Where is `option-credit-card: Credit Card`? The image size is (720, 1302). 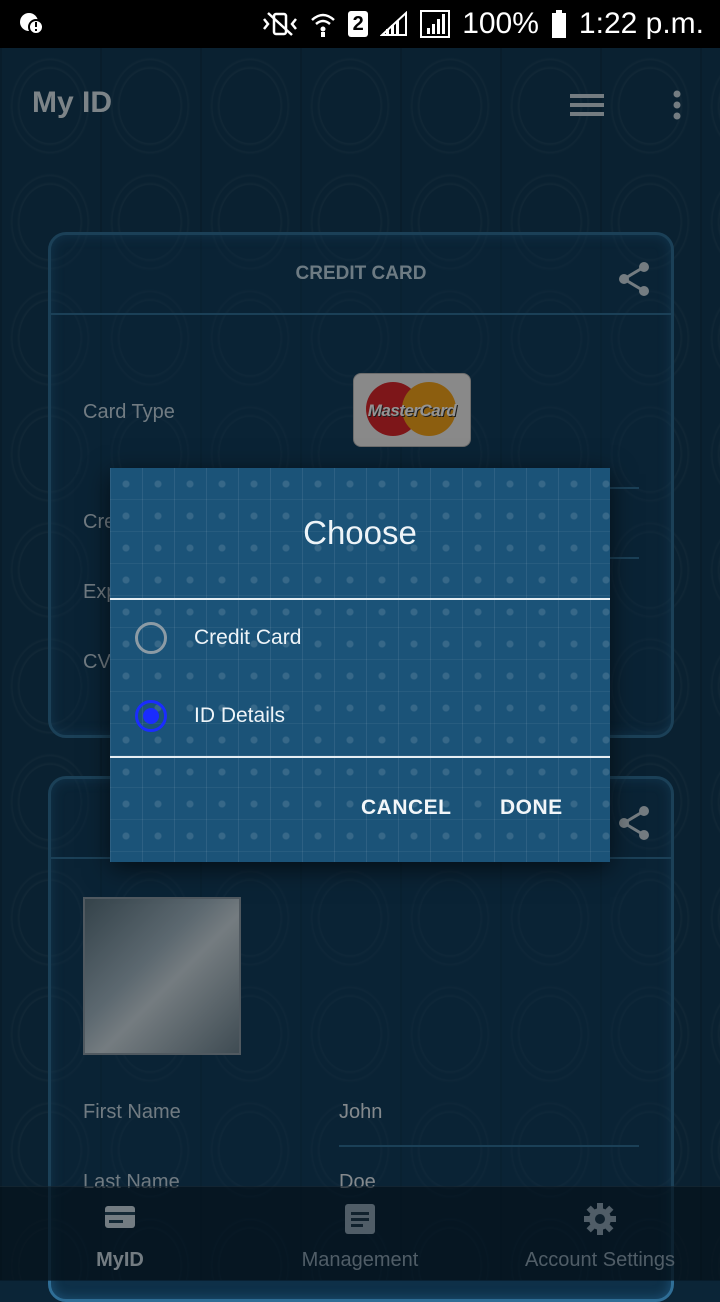
option-credit-card: Credit Card is located at coordinates (360, 638).